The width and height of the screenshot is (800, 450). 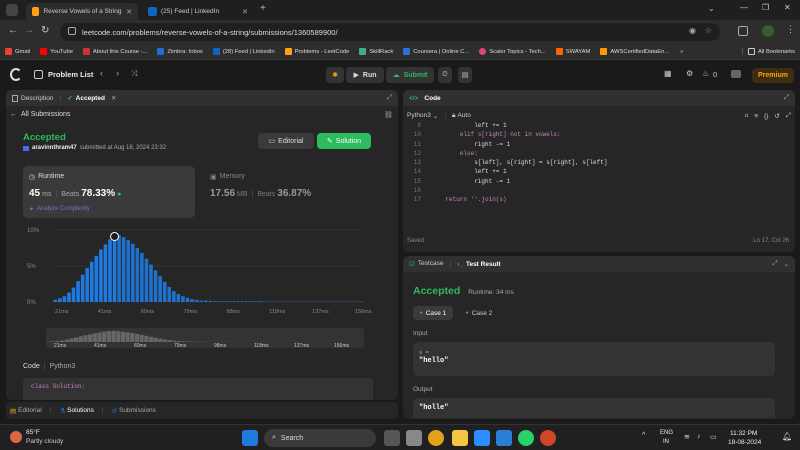 What do you see at coordinates (40, 114) in the screenshot?
I see `all-submissions-link: ← All Submissions` at bounding box center [40, 114].